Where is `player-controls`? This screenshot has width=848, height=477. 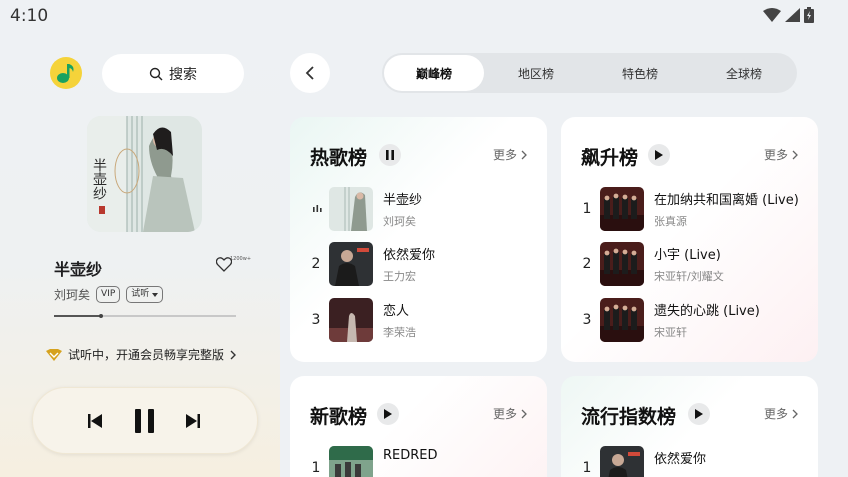 player-controls is located at coordinates (145, 420).